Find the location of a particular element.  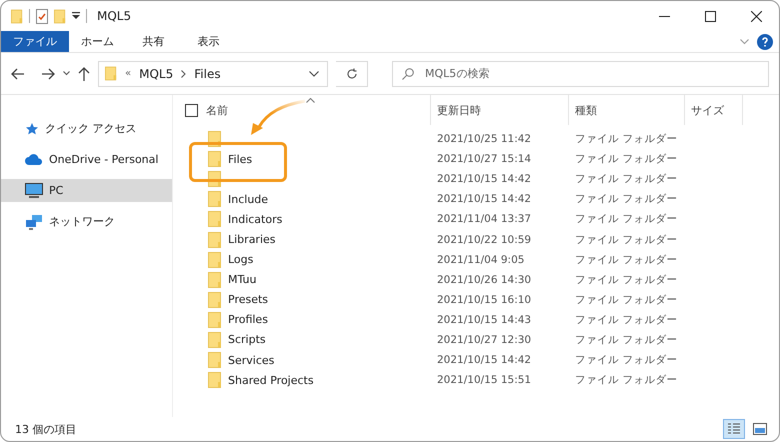

file-name: Scripts is located at coordinates (247, 339).